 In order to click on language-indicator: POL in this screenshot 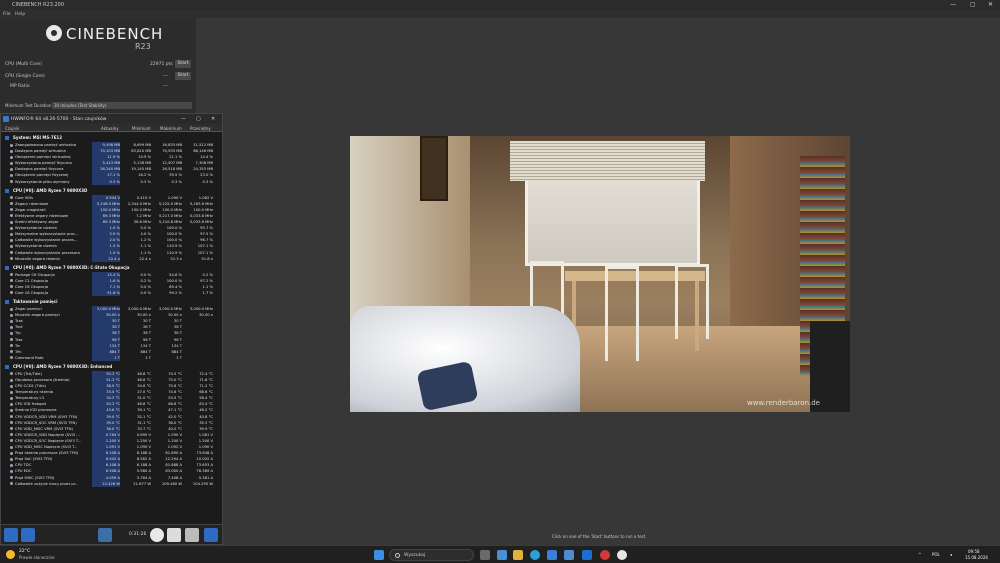, I will do `click(936, 554)`.